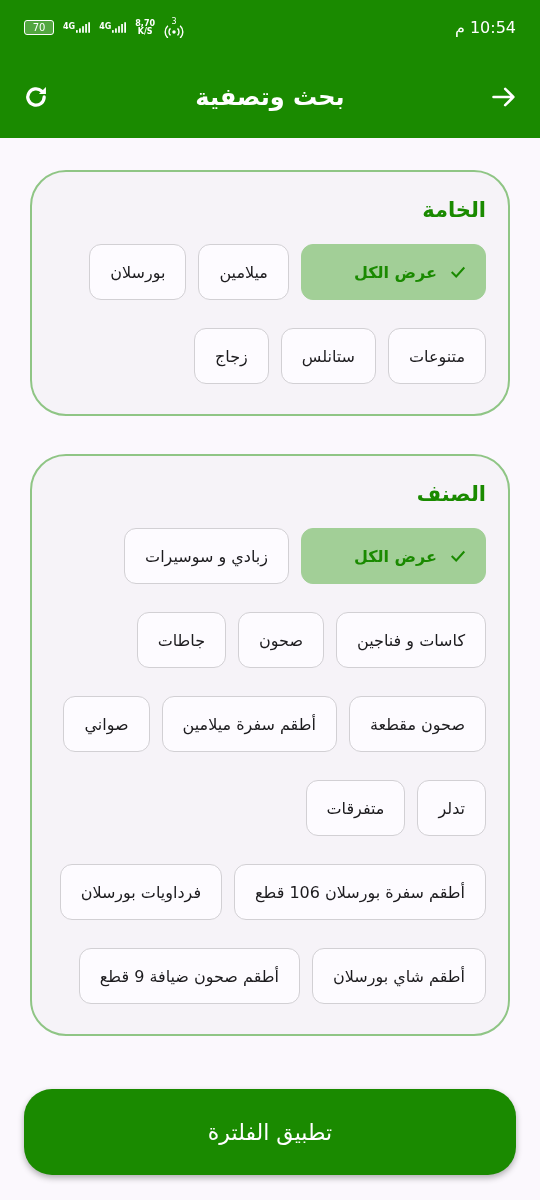  I want to click on filter-chip: جاطات, so click(181, 640).